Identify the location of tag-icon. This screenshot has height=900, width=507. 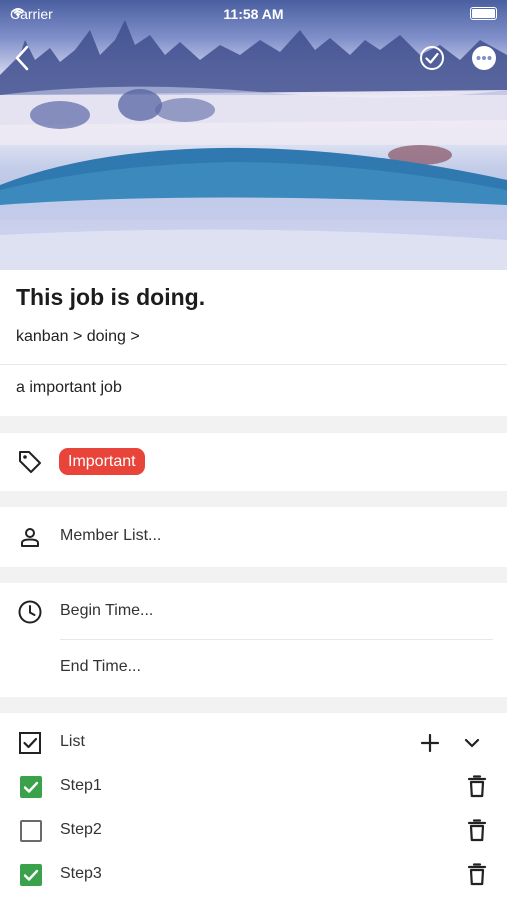
(30, 462).